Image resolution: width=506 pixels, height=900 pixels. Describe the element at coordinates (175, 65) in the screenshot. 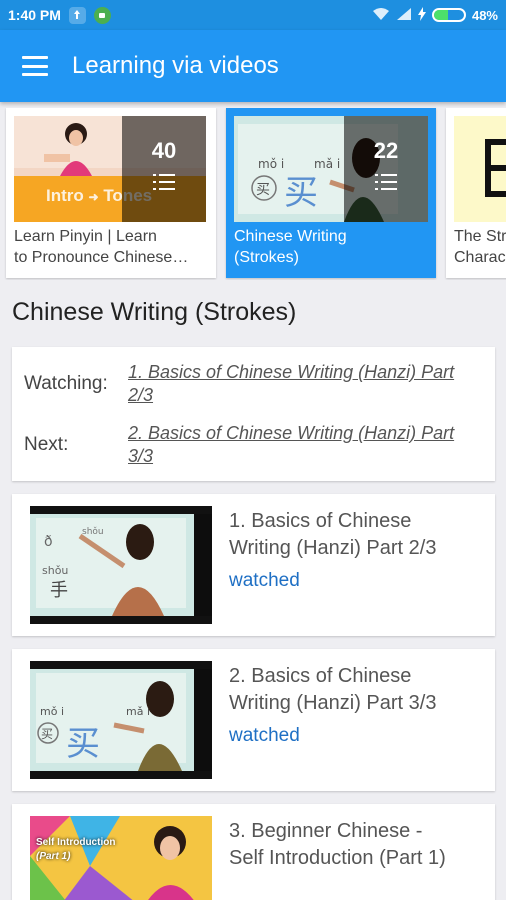

I see `page-title: Learning via videos` at that location.